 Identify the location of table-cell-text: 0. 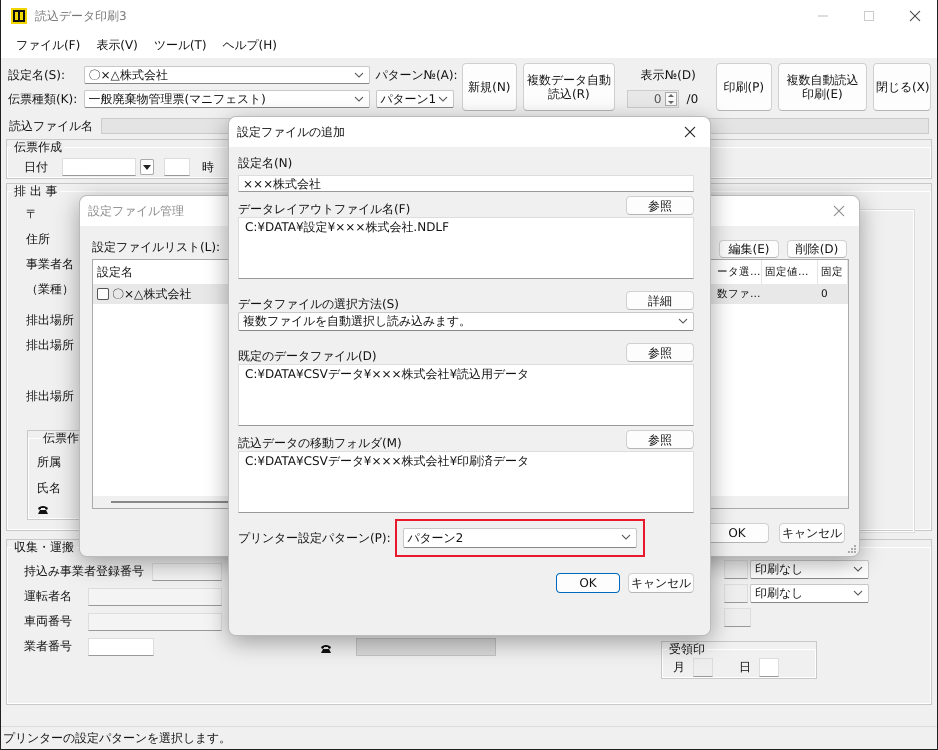
(824, 294).